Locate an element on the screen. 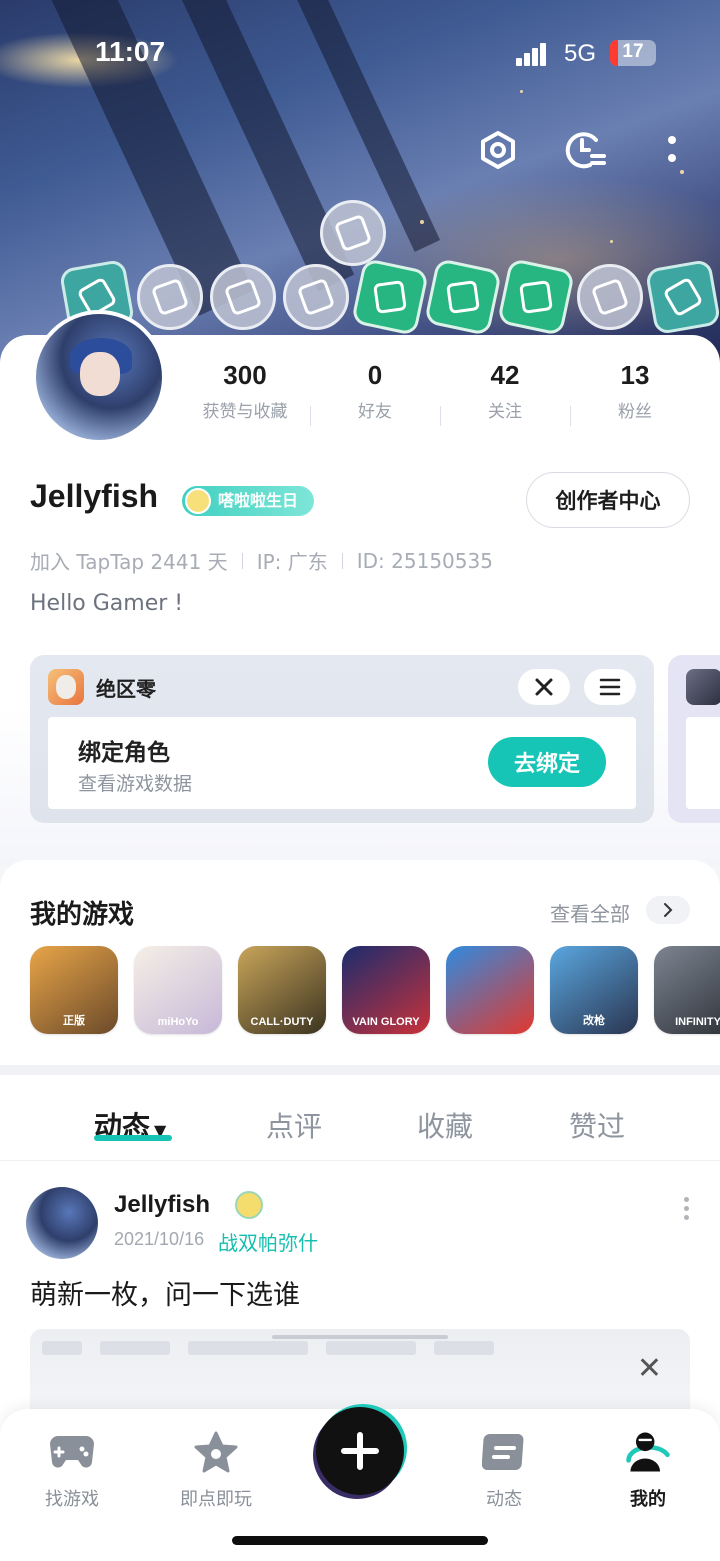 The image size is (720, 1561). profile-meta: 加入 TapTap 2441 天 IP: 广东 ID: 25150535 is located at coordinates (261, 560).